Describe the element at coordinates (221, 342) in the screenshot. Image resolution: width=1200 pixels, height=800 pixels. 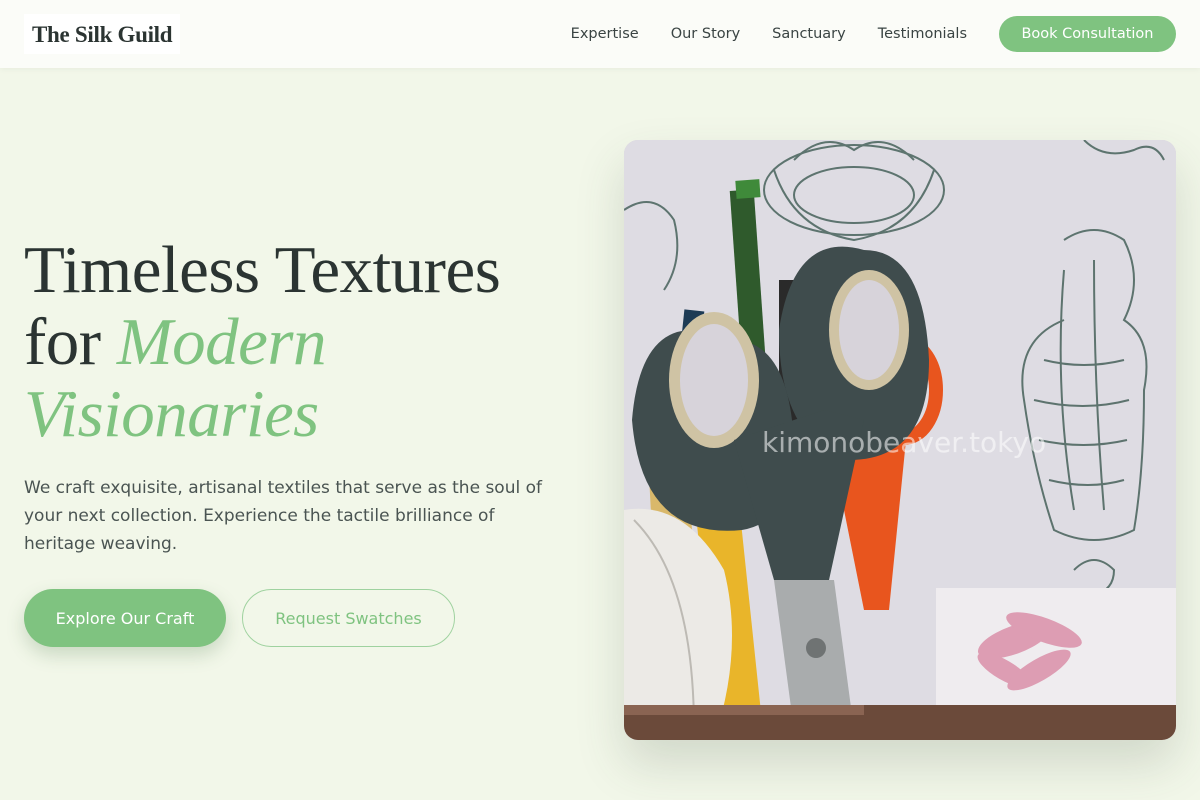
I see `hero-title-accent-modern: Modern` at that location.